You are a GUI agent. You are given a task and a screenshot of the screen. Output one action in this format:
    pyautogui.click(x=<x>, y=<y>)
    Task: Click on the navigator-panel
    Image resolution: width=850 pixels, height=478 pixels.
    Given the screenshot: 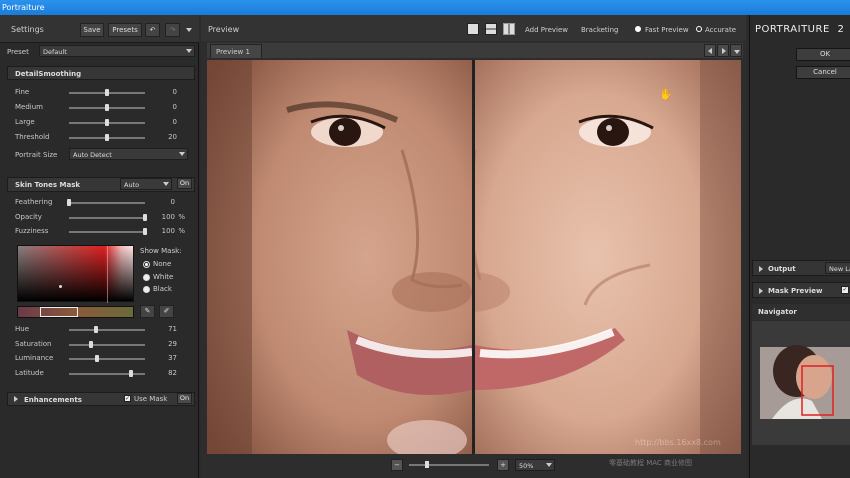 What is the action you would take?
    pyautogui.click(x=801, y=383)
    